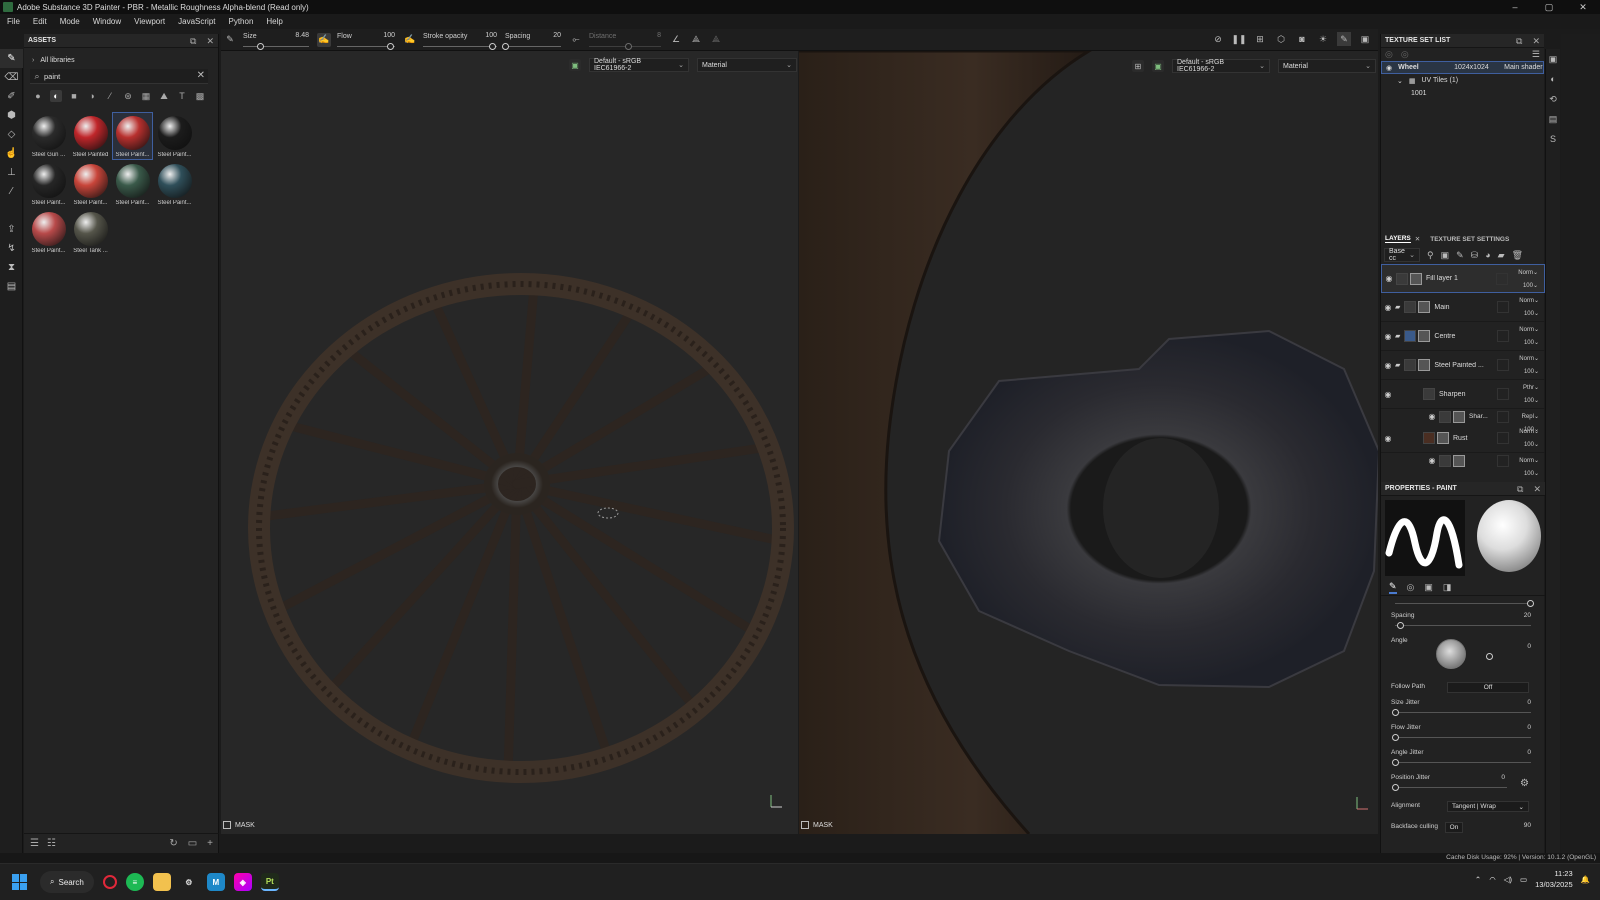 The width and height of the screenshot is (1600, 900). Describe the element at coordinates (576, 40) in the screenshot. I see `lazy-mouse-icon: ⟜` at that location.